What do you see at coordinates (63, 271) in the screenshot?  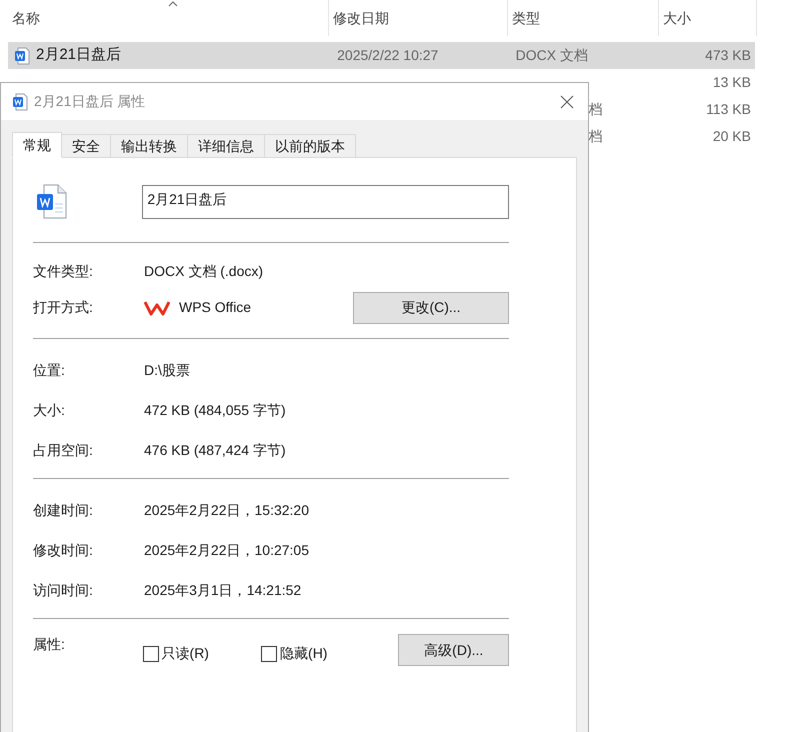 I see `field-label: 文件类型:` at bounding box center [63, 271].